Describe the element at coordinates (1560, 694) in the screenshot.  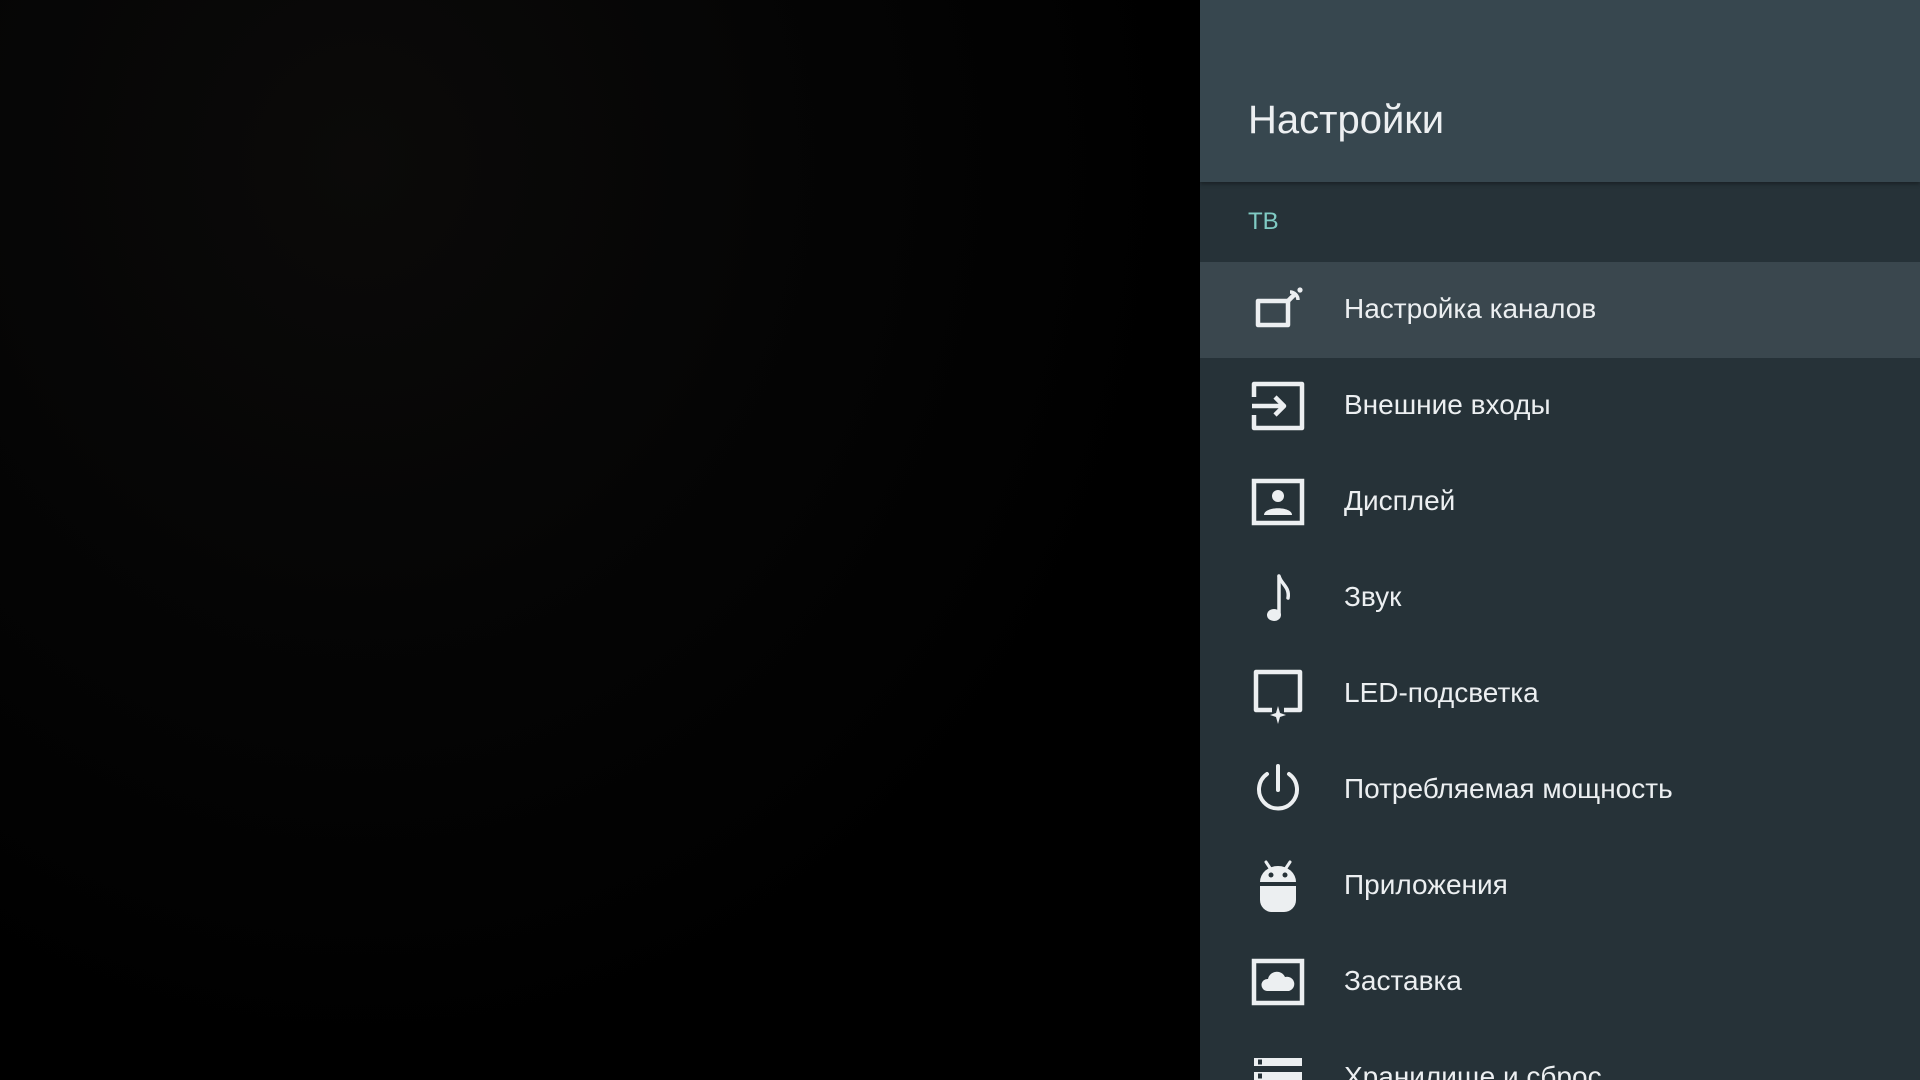
I see `menu-item-led-backlight: LED-подсветка` at that location.